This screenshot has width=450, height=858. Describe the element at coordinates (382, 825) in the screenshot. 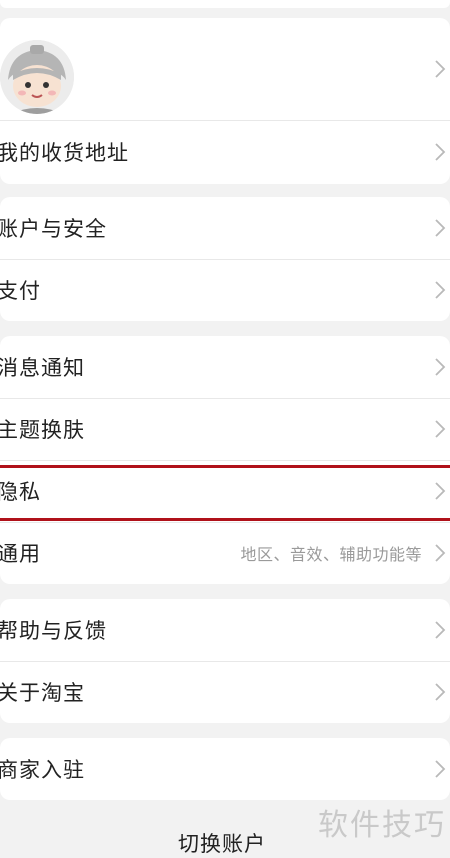

I see `watermark: 软件技巧` at that location.